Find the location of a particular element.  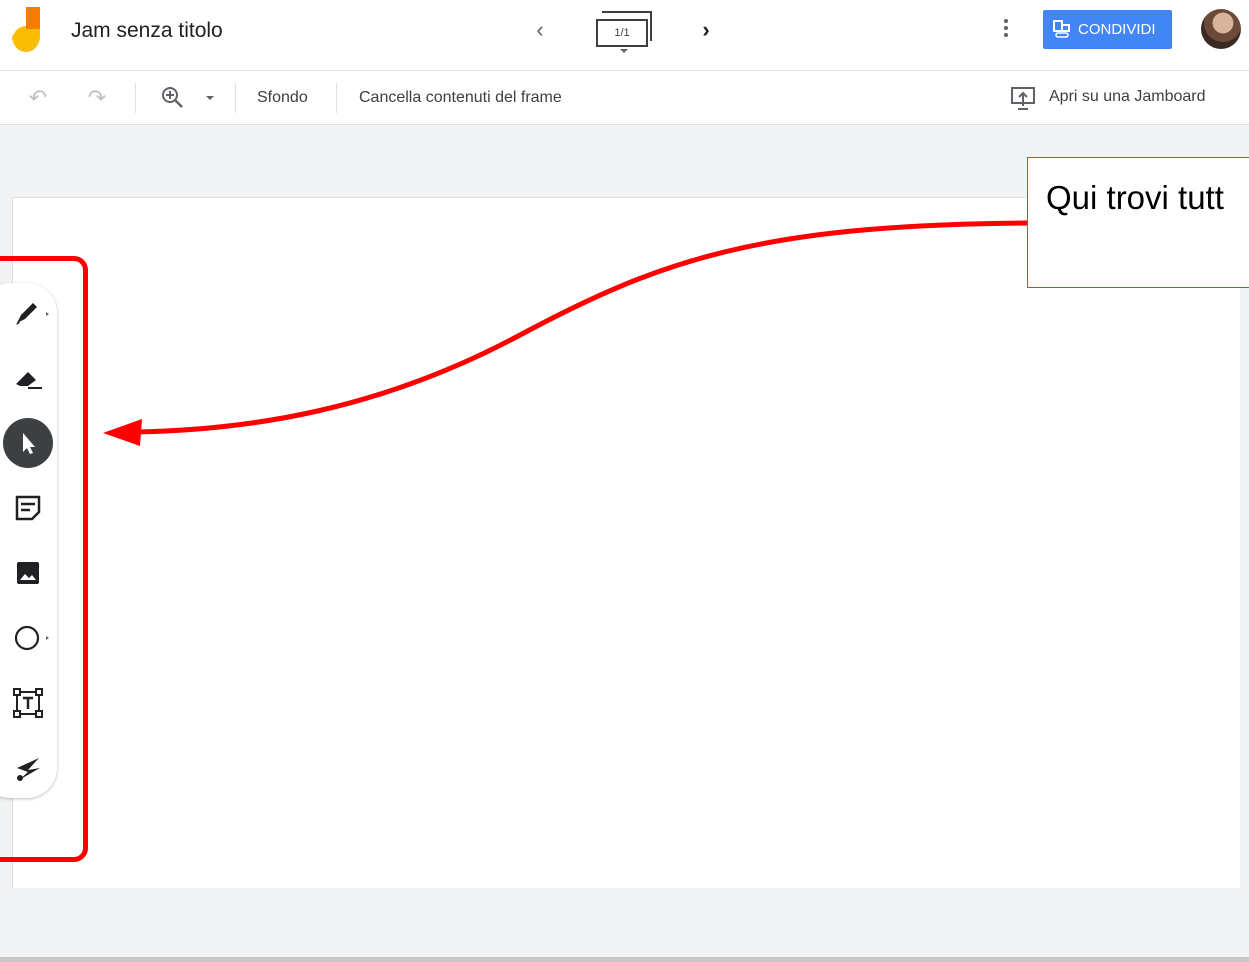

share-button: CONDIVIDI is located at coordinates (1107, 29).